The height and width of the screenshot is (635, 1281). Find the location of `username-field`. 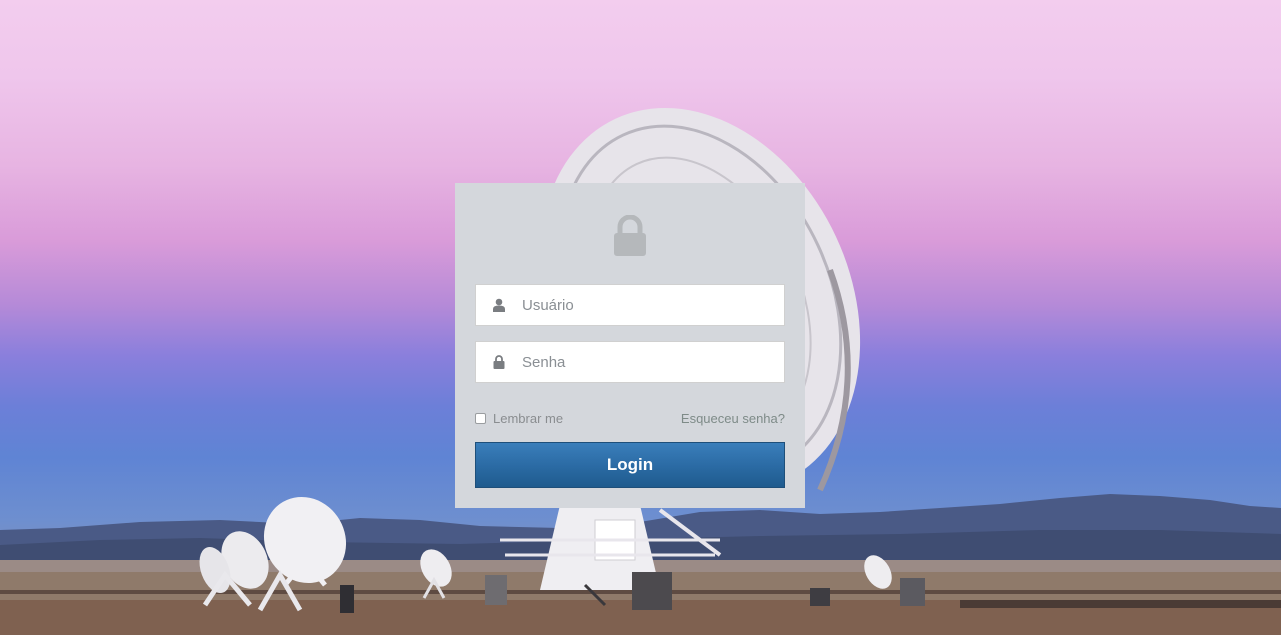

username-field is located at coordinates (630, 305).